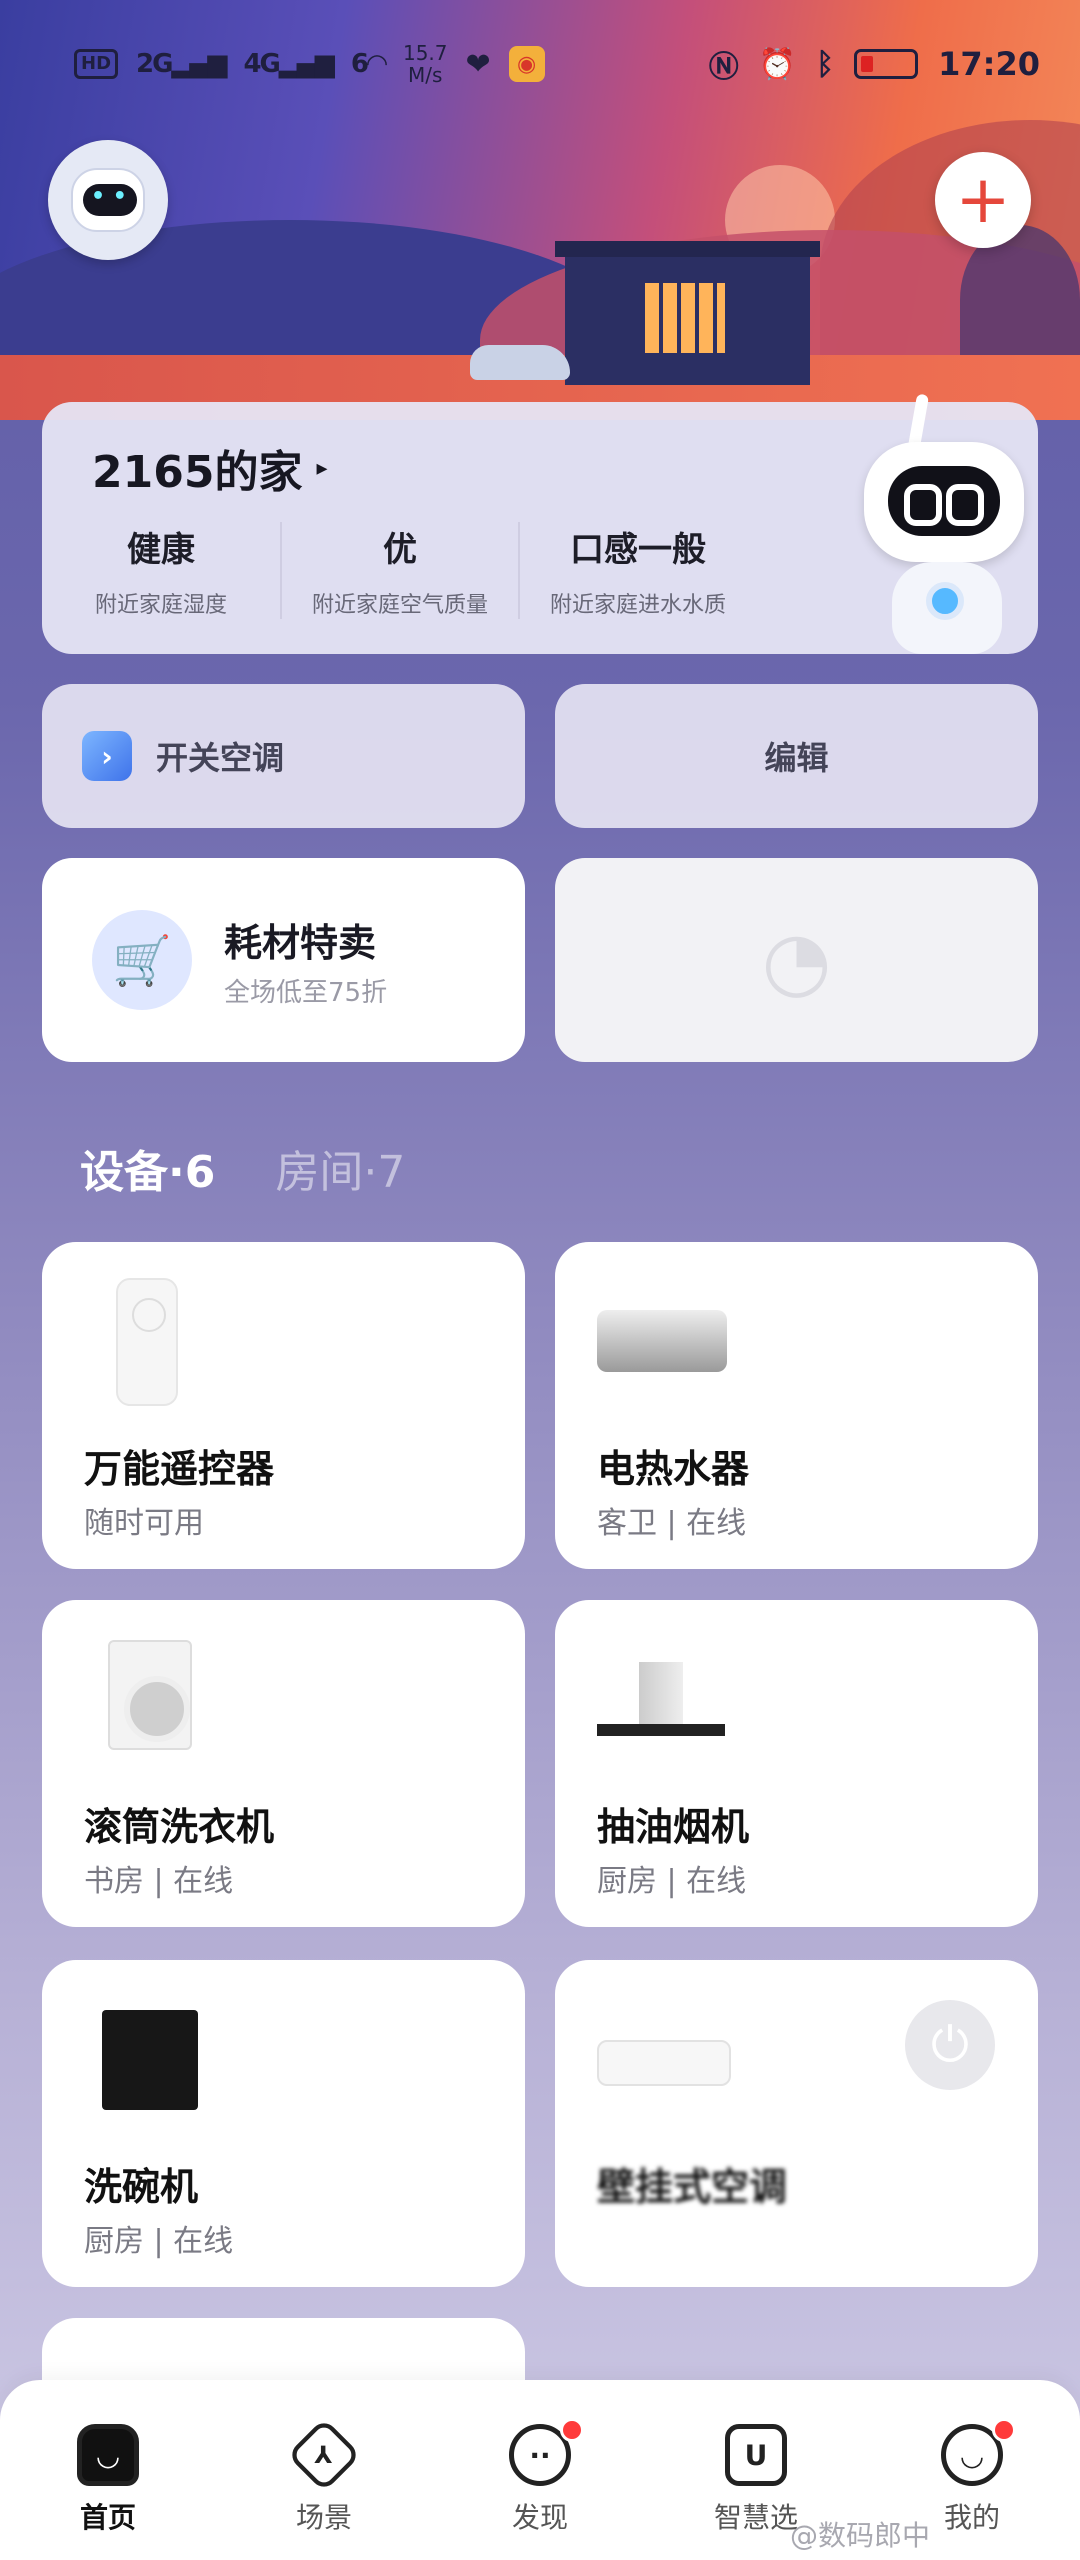 This screenshot has height=2560, width=1080. What do you see at coordinates (687, 313) in the screenshot?
I see `house-illustration` at bounding box center [687, 313].